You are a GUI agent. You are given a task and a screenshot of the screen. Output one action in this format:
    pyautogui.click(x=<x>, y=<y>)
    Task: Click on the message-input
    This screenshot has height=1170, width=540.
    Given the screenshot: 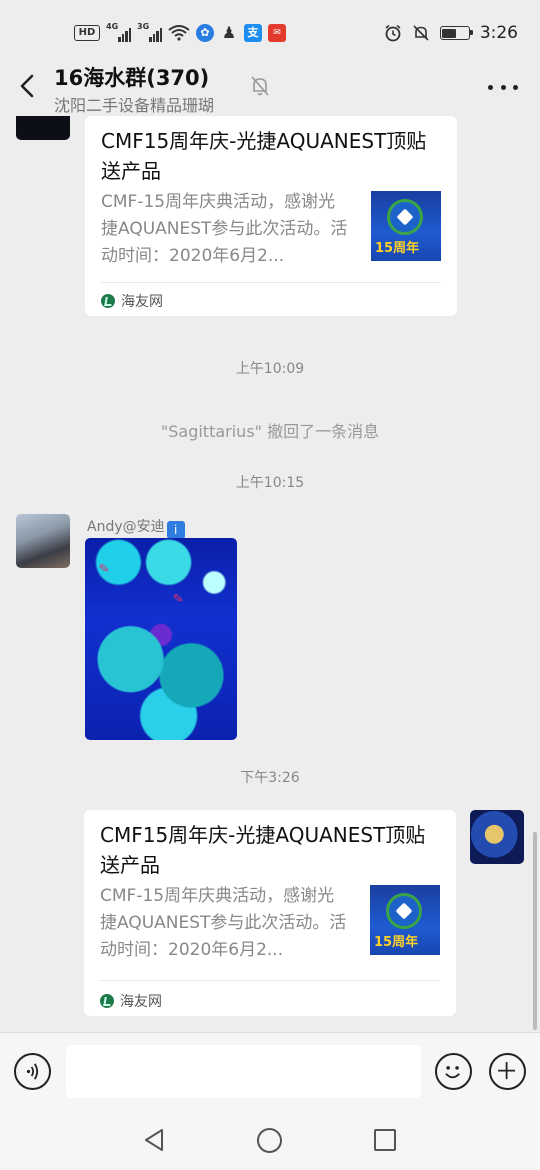 What is the action you would take?
    pyautogui.click(x=243, y=1071)
    